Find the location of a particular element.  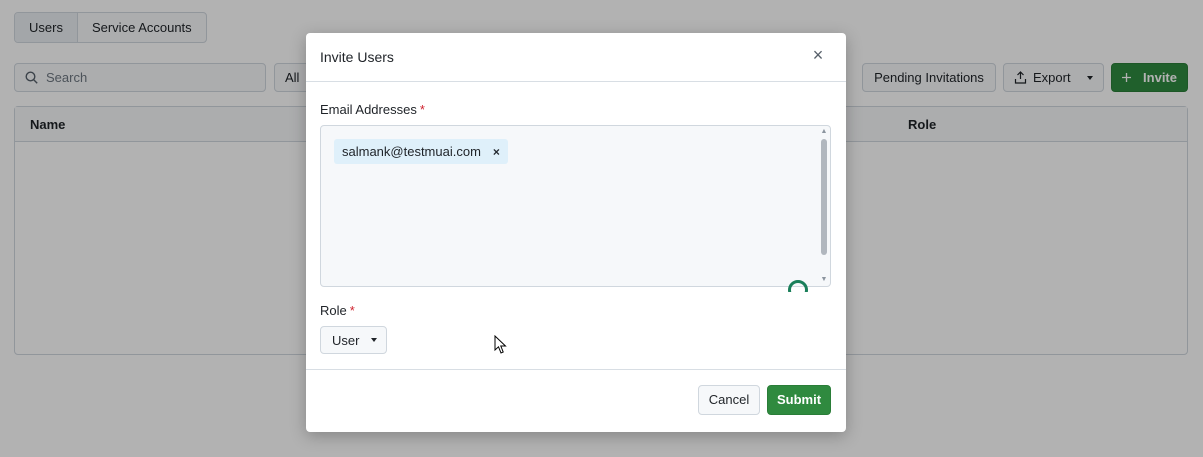

email-tag: salmank@testmuai.com × is located at coordinates (421, 151).